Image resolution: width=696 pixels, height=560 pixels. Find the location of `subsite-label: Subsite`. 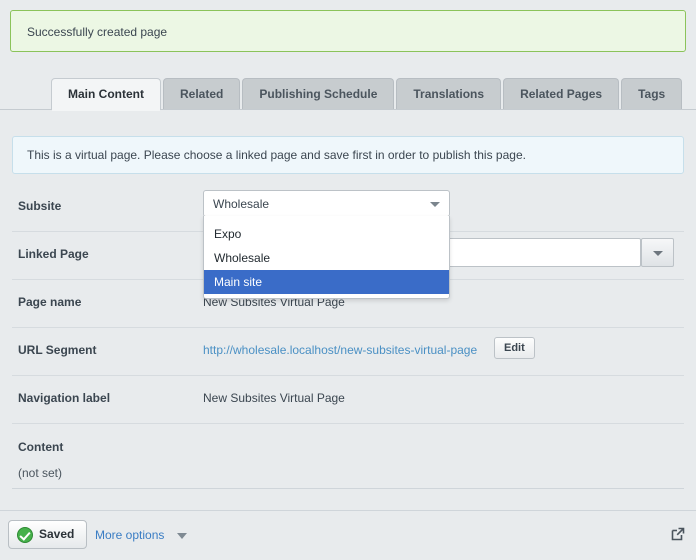

subsite-label: Subsite is located at coordinates (40, 206).